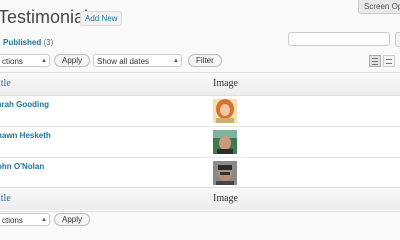 The image size is (400, 240). Describe the element at coordinates (22, 42) in the screenshot. I see `published-link: Published` at that location.